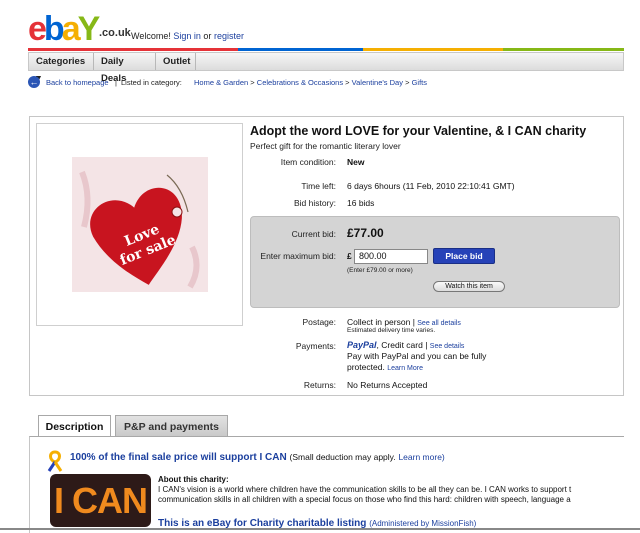 Image resolution: width=640 pixels, height=533 pixels. I want to click on condition-label: Item condition:, so click(308, 162).